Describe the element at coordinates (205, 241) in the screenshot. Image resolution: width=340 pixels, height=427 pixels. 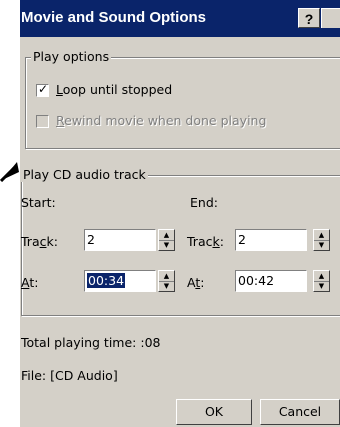
I see `end-track-label: Track:` at that location.